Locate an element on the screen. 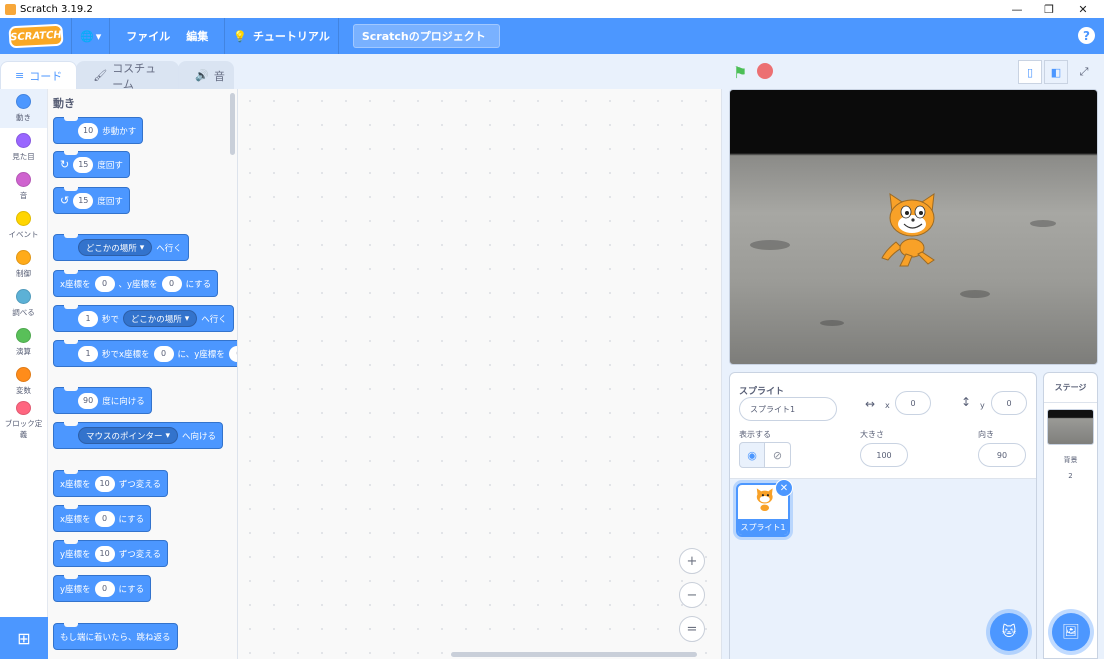 The image size is (1104, 659). category-sound: 音 is located at coordinates (23, 186).